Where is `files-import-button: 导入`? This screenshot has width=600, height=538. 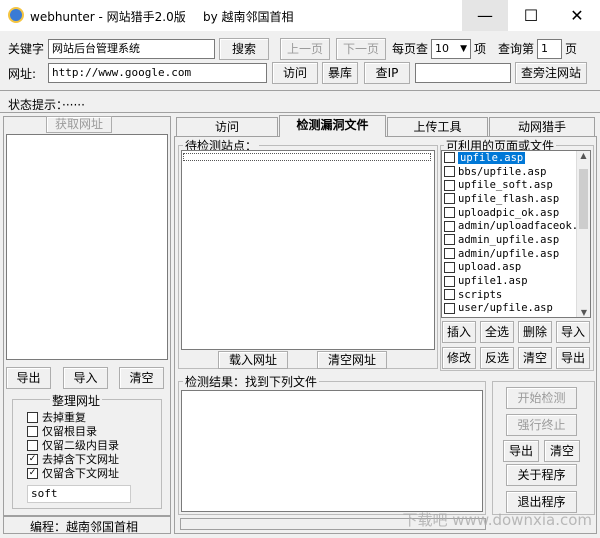
files-import-button: 导入 is located at coordinates (573, 332).